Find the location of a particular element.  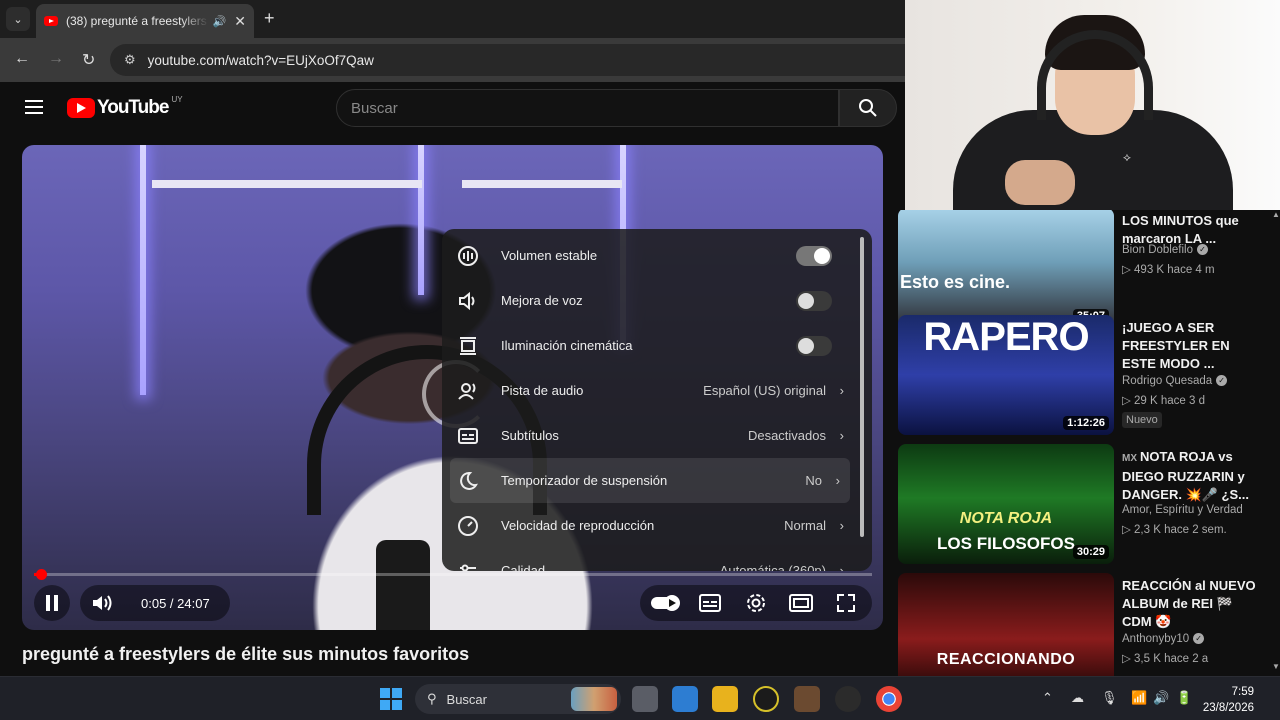

video-thumbnail: REACCIONANDO is located at coordinates (1006, 624).